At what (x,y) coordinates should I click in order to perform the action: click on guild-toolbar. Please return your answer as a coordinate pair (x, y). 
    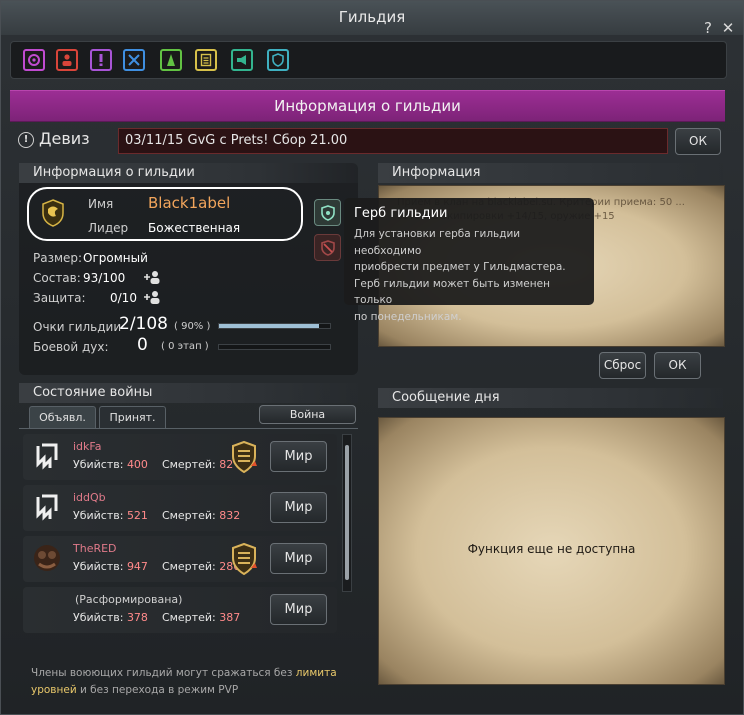
    Looking at the image, I should click on (368, 60).